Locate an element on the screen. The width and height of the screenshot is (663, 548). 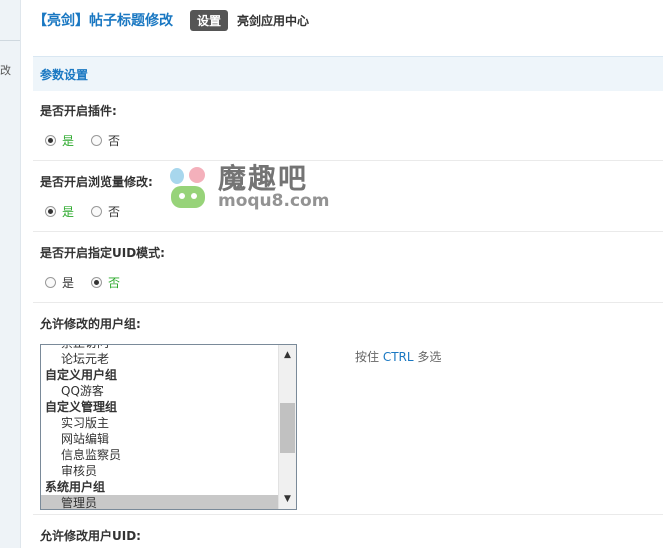
list-option: 论坛元老 is located at coordinates (160, 359).